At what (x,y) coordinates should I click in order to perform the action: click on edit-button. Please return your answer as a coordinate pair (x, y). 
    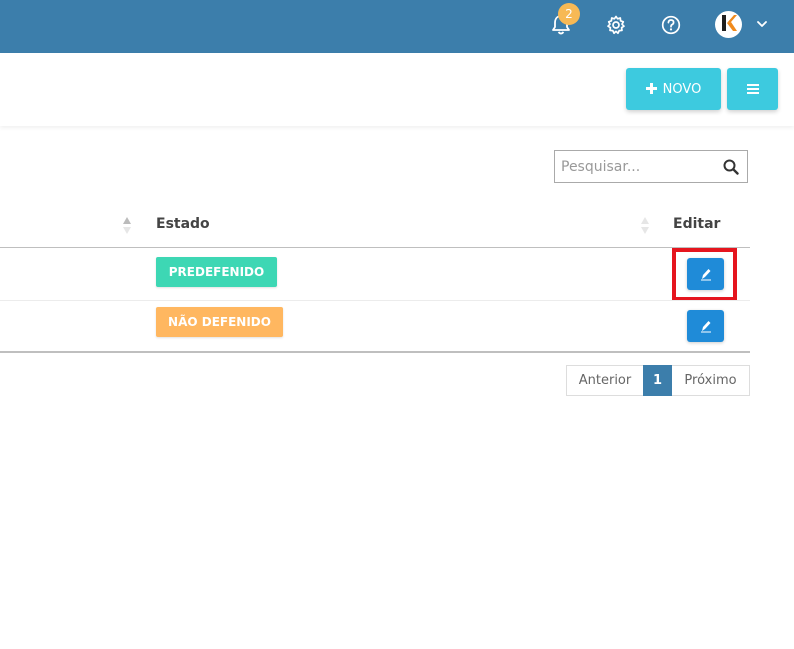
    Looking at the image, I should click on (705, 326).